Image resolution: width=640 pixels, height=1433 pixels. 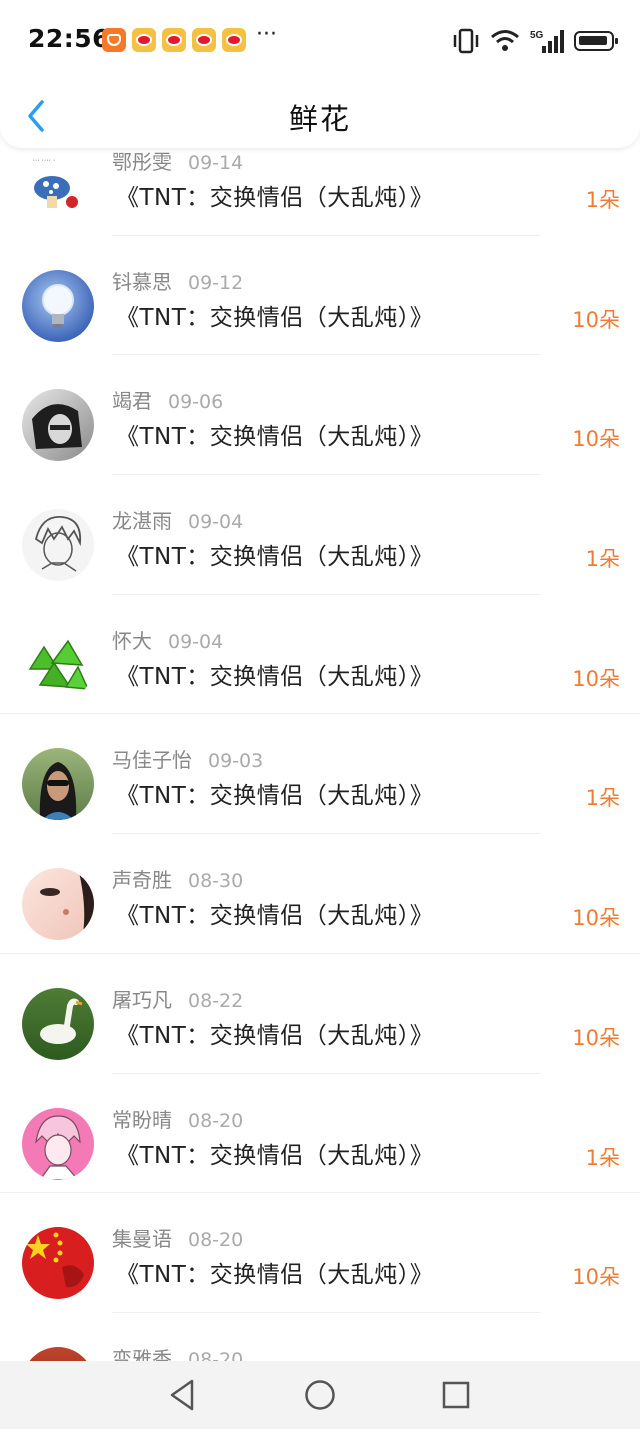 I want to click on nav-back-button, so click(x=184, y=1395).